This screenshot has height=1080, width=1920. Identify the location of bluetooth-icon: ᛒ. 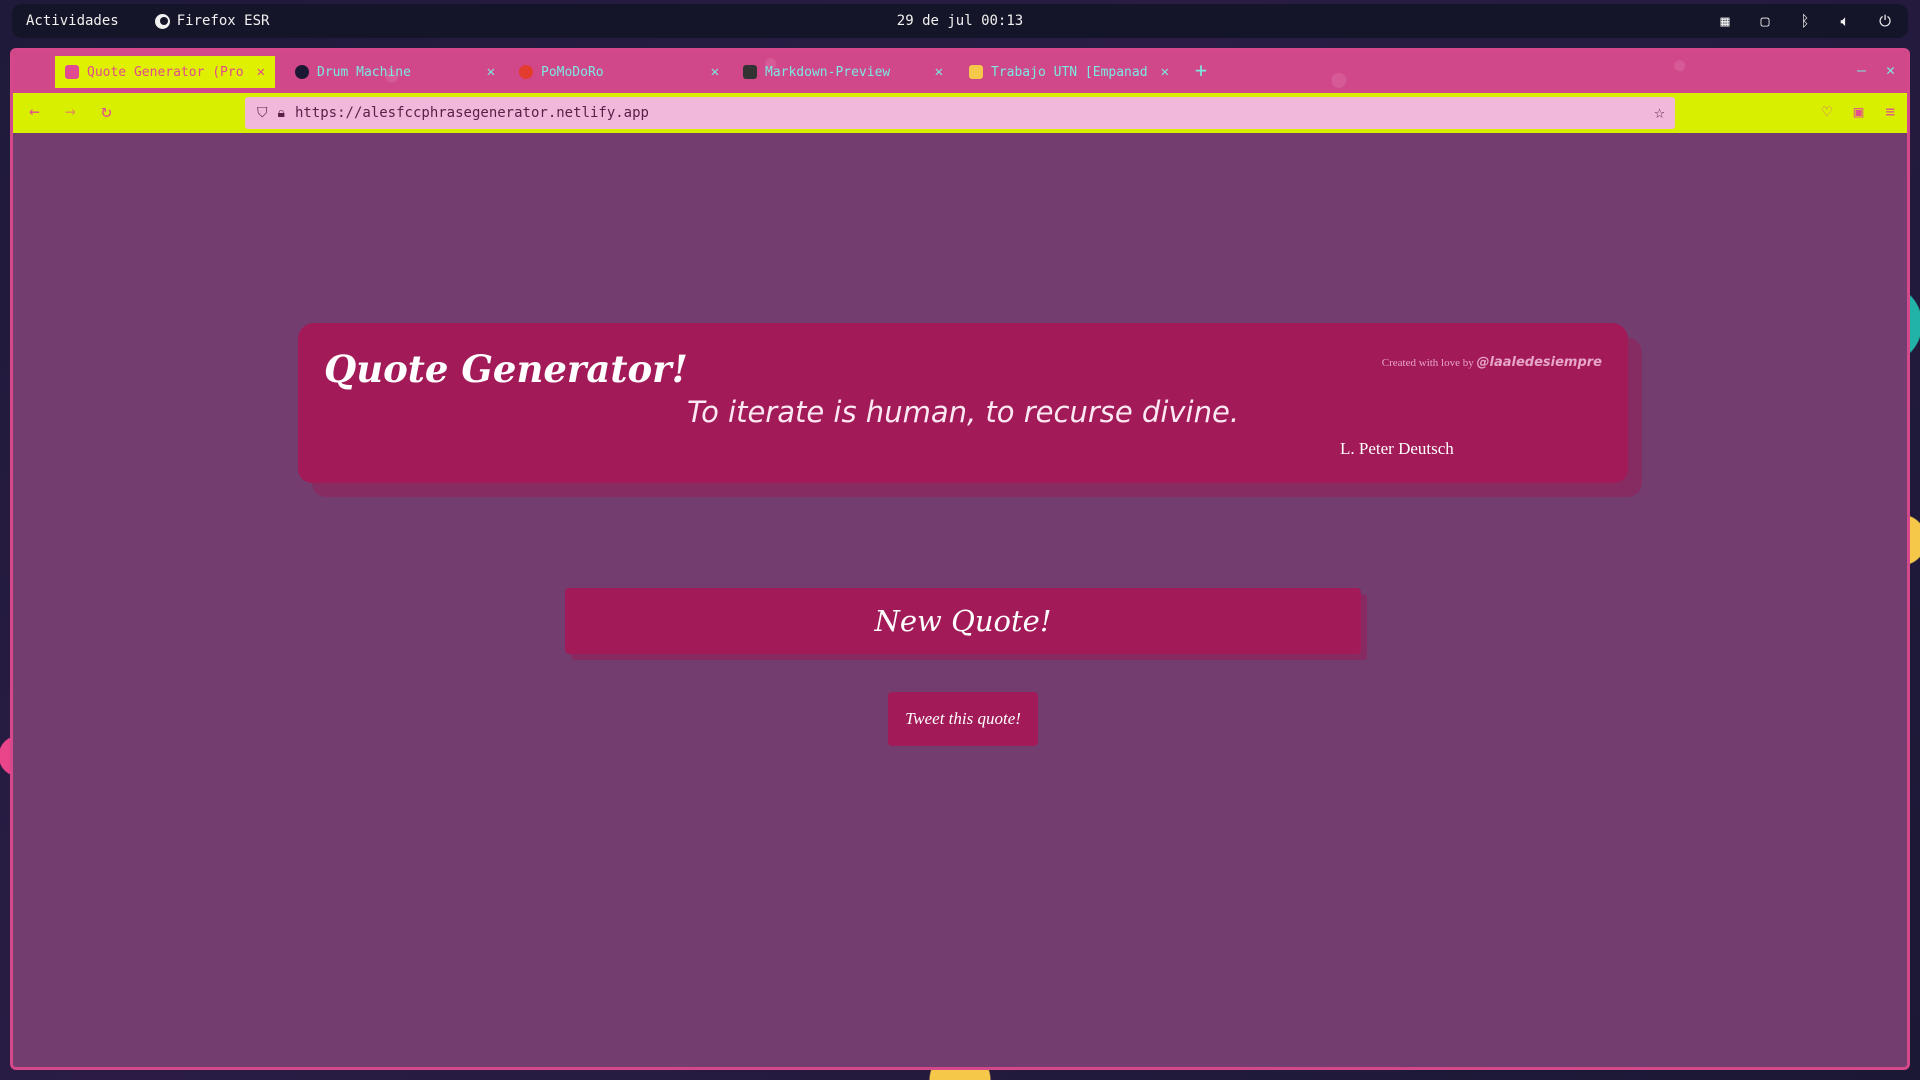
(1805, 21).